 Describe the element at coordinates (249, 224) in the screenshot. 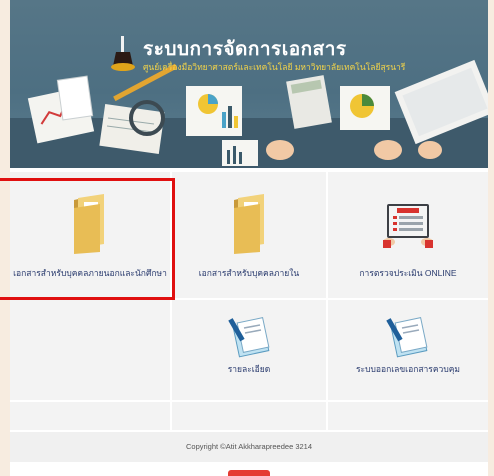

I see `folder-icon` at that location.